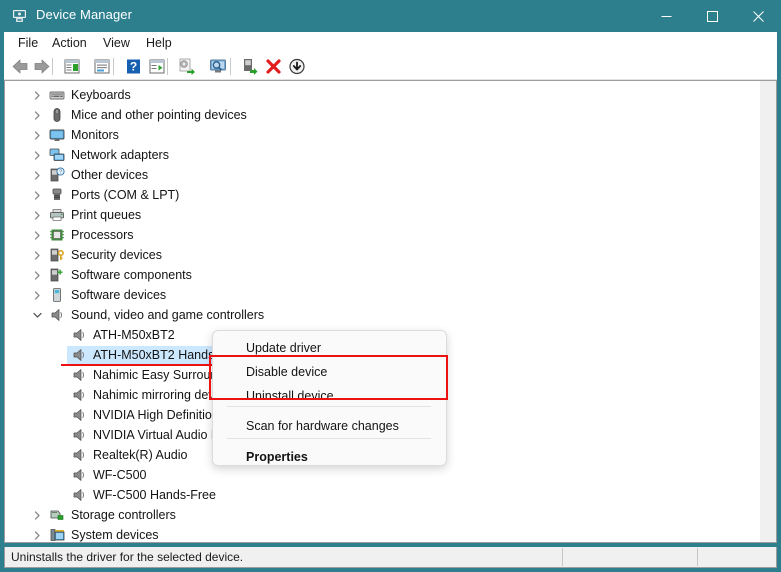 This screenshot has width=781, height=572. Describe the element at coordinates (57, 95) in the screenshot. I see `keyboard-icon` at that location.